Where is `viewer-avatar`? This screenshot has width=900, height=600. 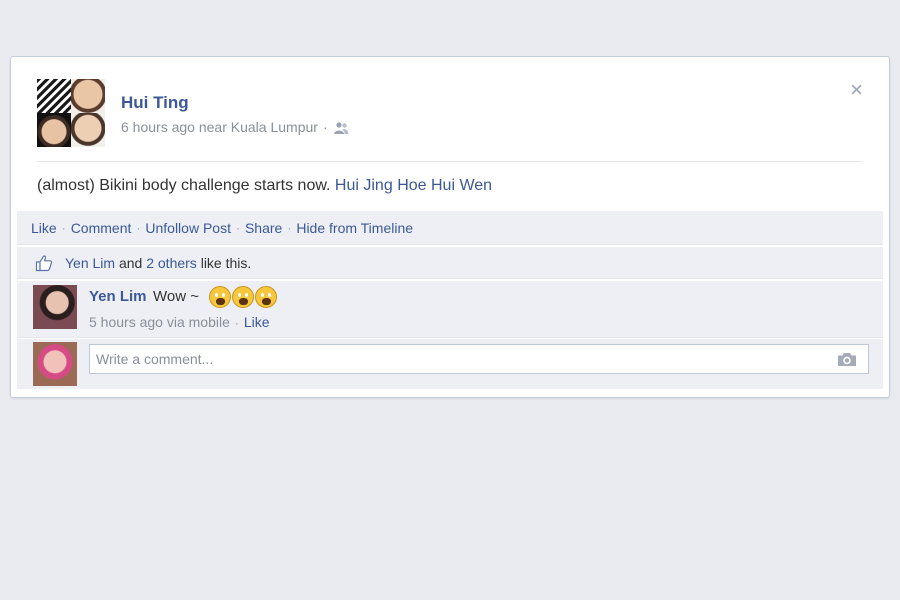
viewer-avatar is located at coordinates (55, 364).